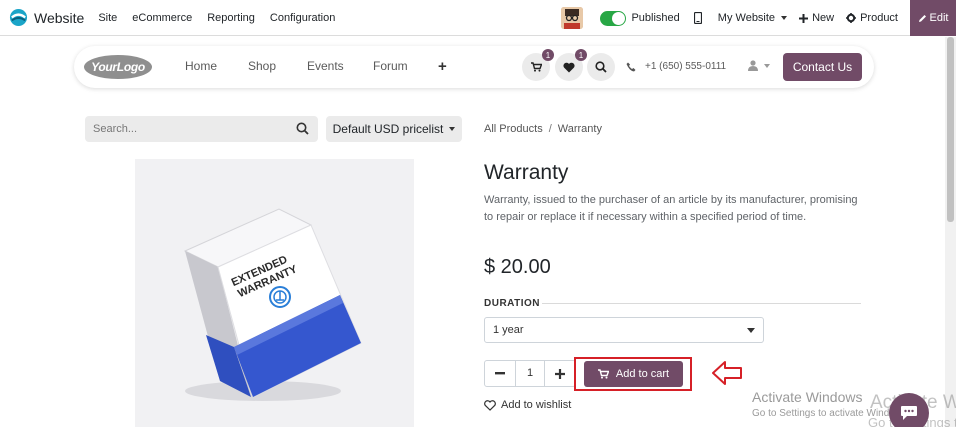 The height and width of the screenshot is (427, 956). I want to click on product-price: $ 20.00, so click(517, 267).